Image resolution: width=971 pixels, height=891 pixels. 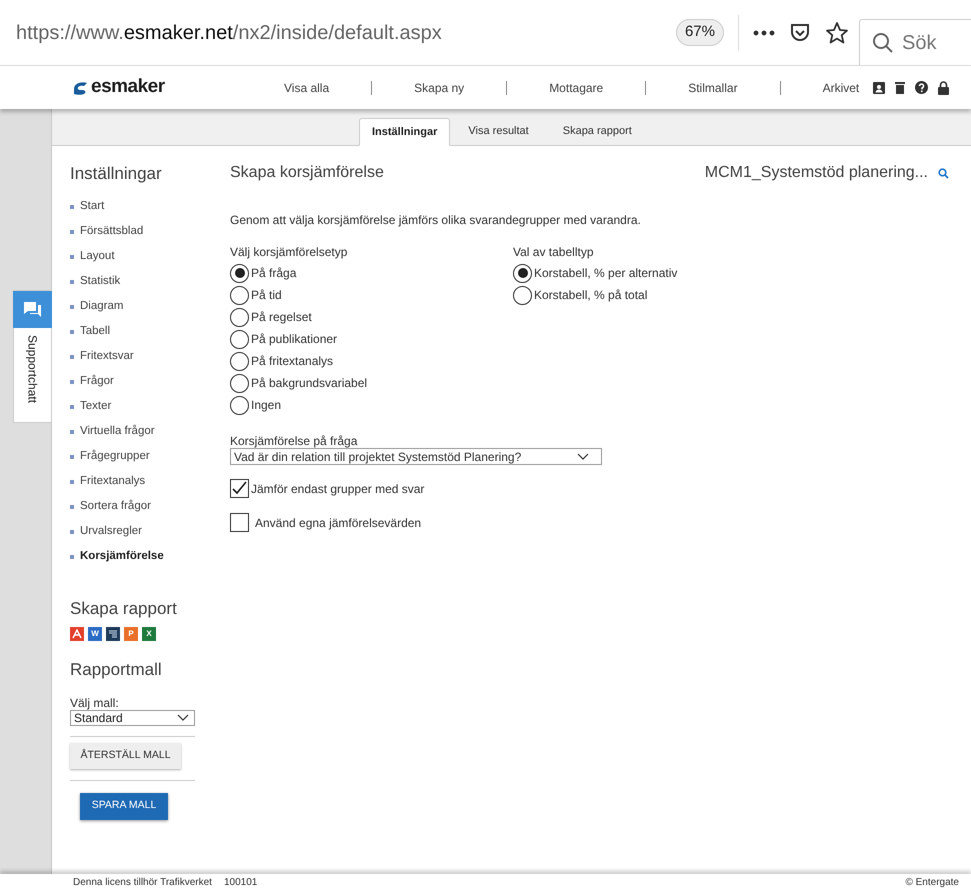 What do you see at coordinates (589, 488) in the screenshot?
I see `checkbox-option: Jämför endast grupper med svar` at bounding box center [589, 488].